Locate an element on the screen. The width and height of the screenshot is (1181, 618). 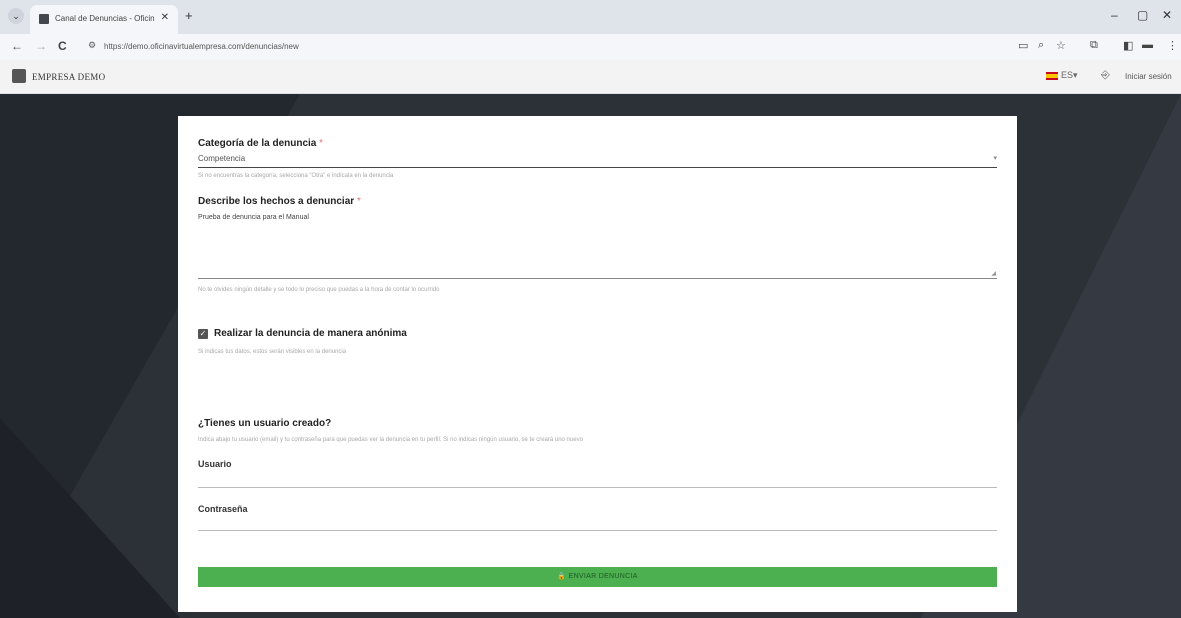
category-label-text: Categoría de la denuncia is located at coordinates (257, 143).